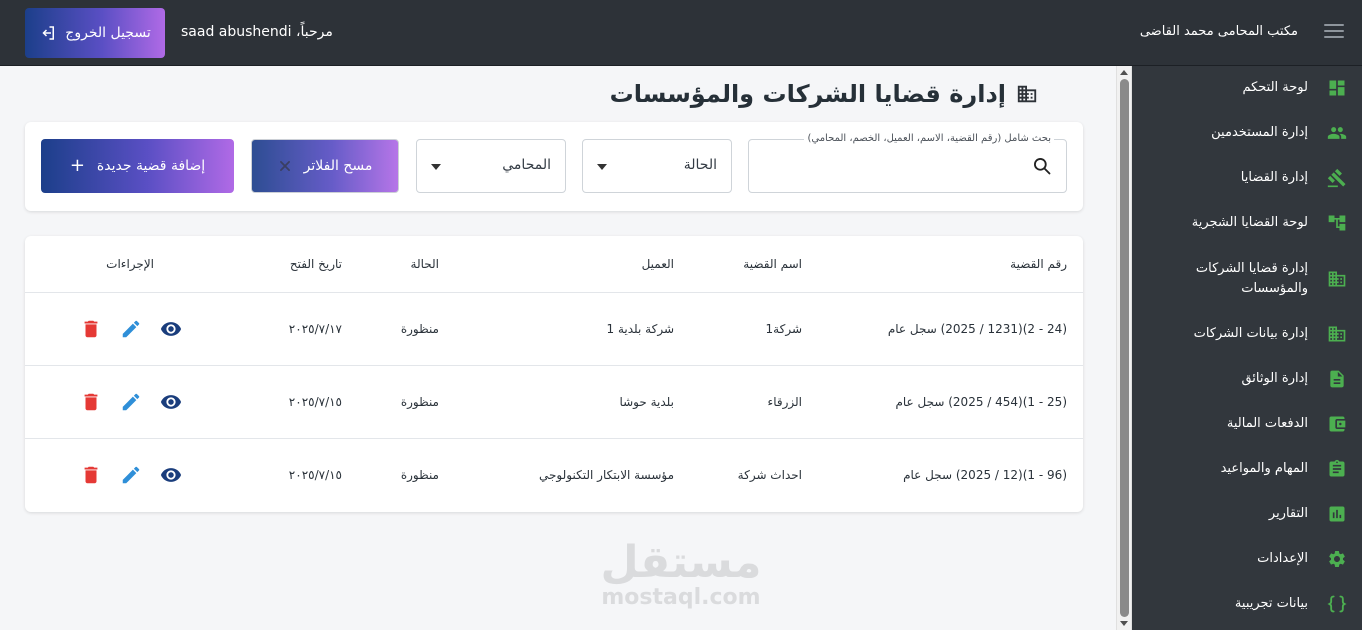  What do you see at coordinates (772, 264) in the screenshot?
I see `header-case-name: اسم القضية` at bounding box center [772, 264].